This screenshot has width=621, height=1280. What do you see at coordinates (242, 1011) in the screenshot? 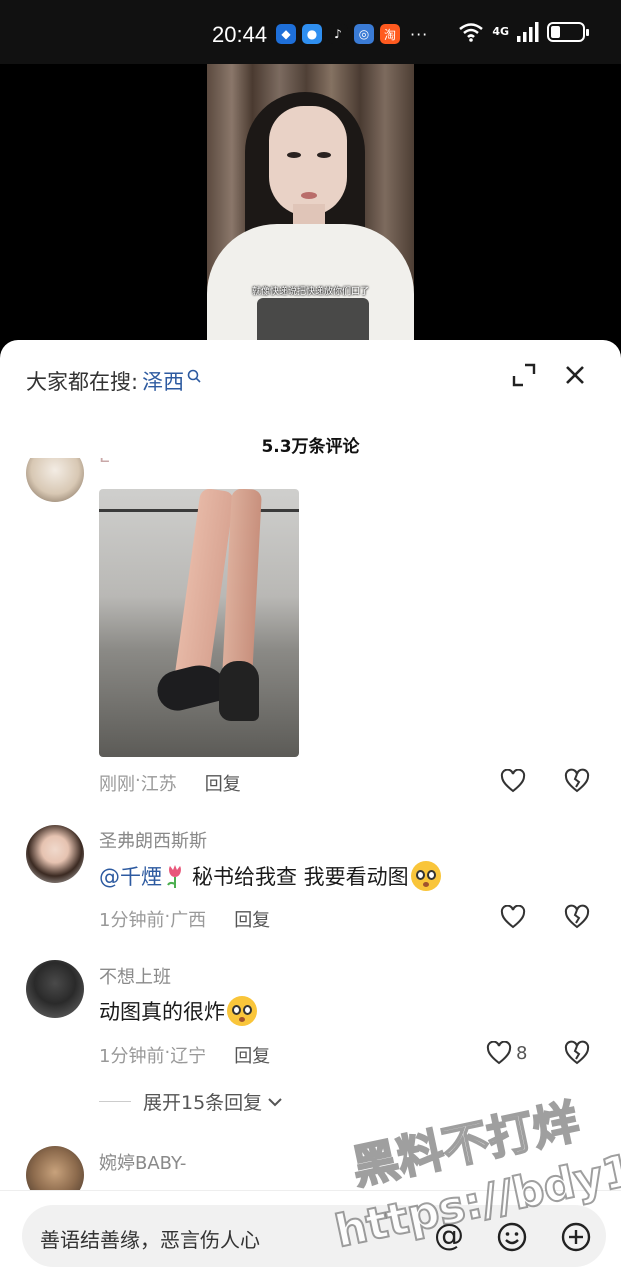
I see `surprised-emoji-icon` at bounding box center [242, 1011].